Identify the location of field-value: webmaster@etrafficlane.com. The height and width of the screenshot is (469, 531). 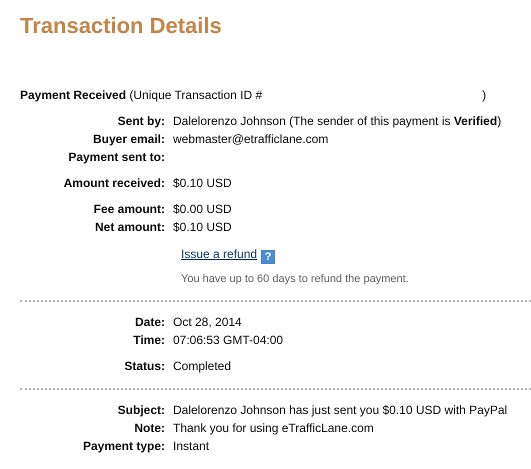
(250, 139).